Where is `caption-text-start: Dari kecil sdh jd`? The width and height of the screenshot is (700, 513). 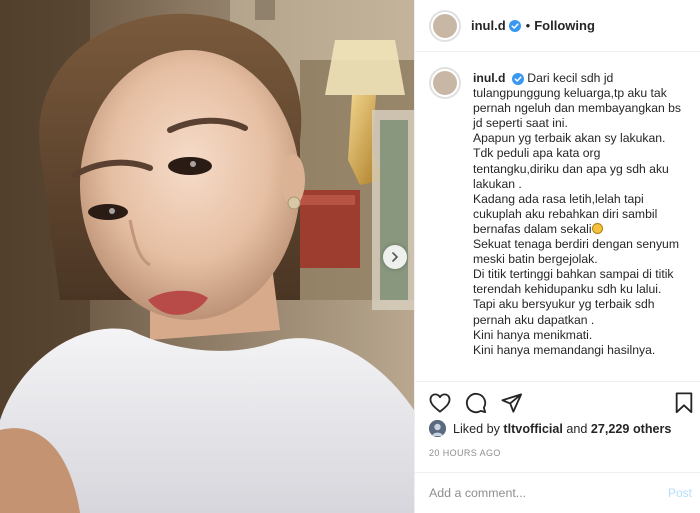 caption-text-start: Dari kecil sdh jd is located at coordinates (570, 78).